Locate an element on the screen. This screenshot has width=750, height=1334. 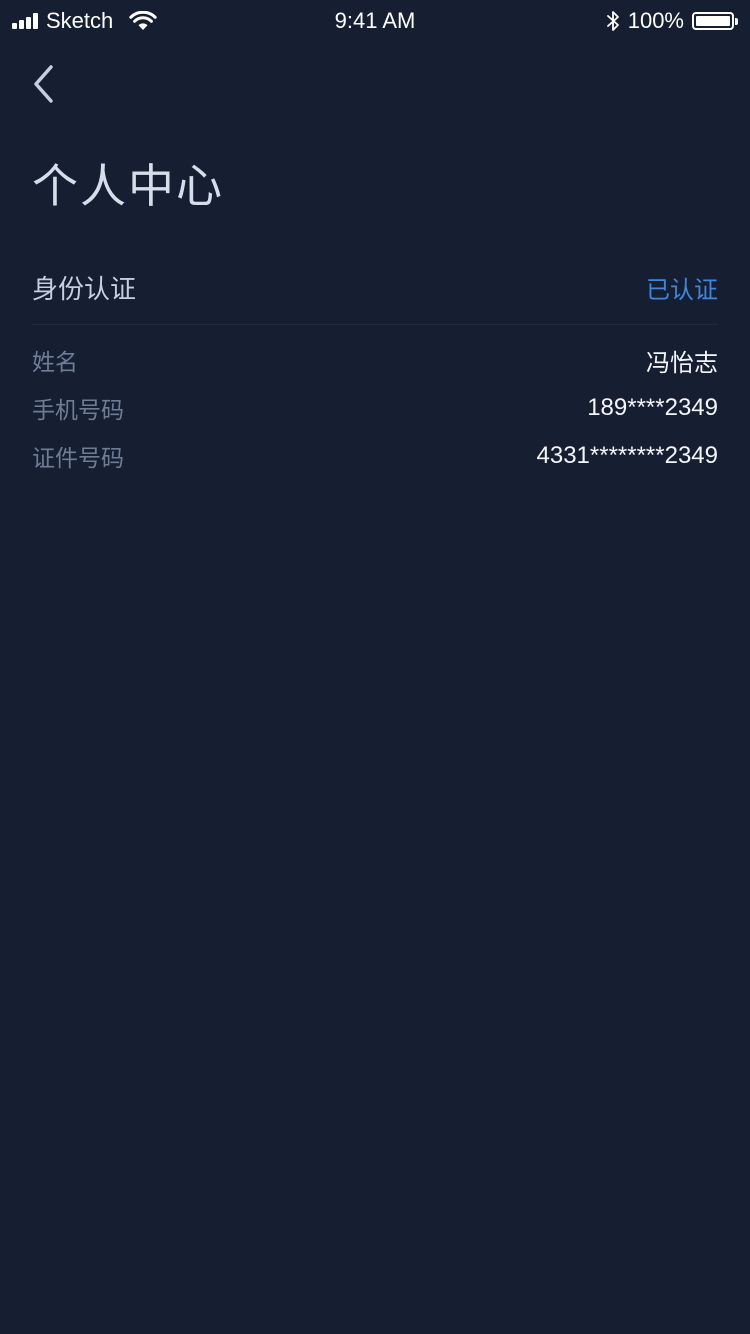
battery-icon is located at coordinates (715, 21).